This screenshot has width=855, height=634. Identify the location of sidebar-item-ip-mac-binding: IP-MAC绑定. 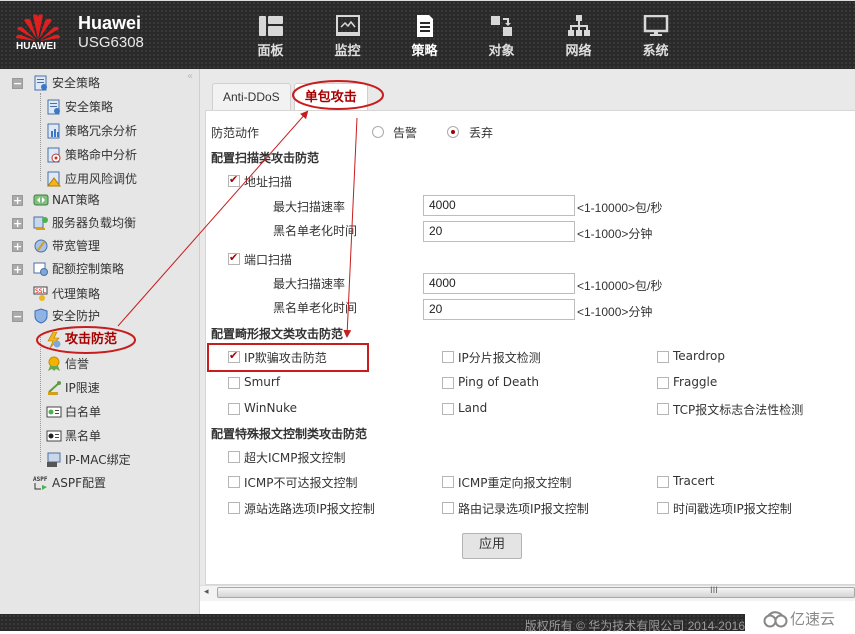
(88, 460).